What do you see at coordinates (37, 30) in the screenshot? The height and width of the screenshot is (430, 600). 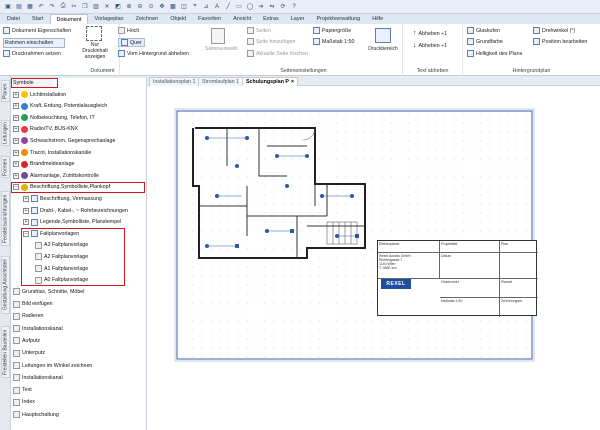 I see `doc-properties-button: Dokument Eigenschaften` at bounding box center [37, 30].